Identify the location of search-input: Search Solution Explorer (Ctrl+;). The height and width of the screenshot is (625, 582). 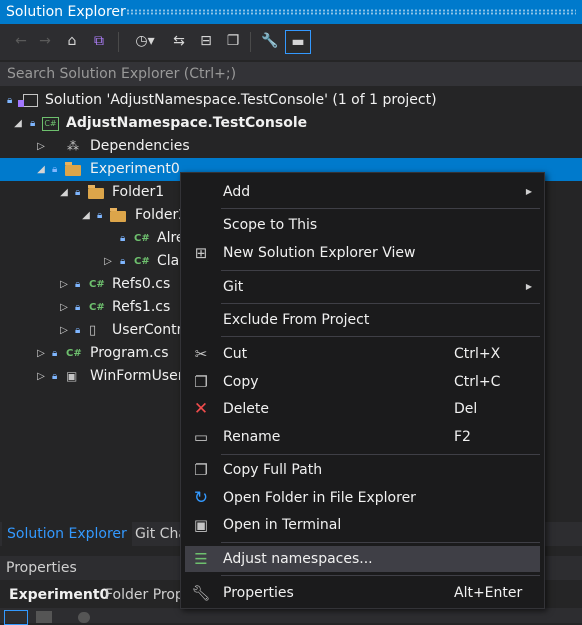
(291, 74).